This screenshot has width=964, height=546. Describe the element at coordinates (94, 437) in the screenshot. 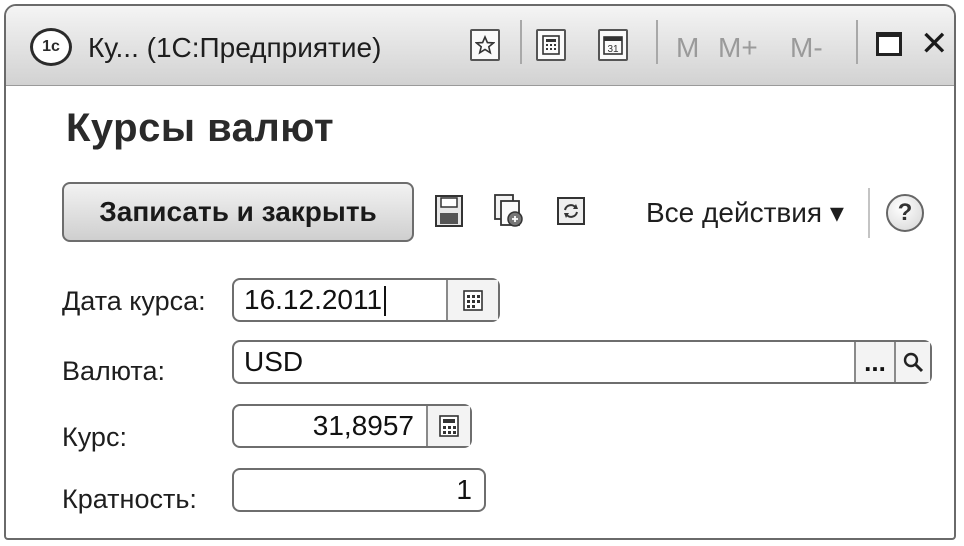

I see `rate-label: Курс:` at that location.